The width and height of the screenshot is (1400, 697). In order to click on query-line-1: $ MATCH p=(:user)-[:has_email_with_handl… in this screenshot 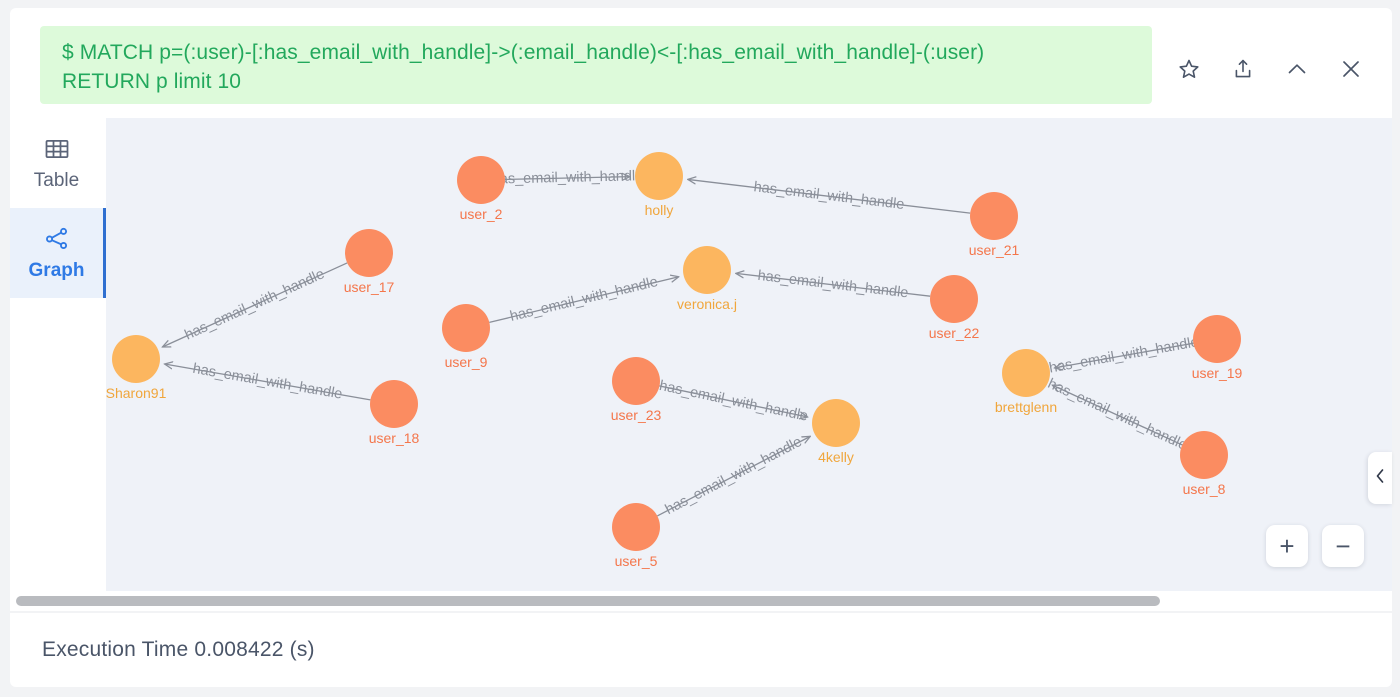, I will do `click(523, 52)`.